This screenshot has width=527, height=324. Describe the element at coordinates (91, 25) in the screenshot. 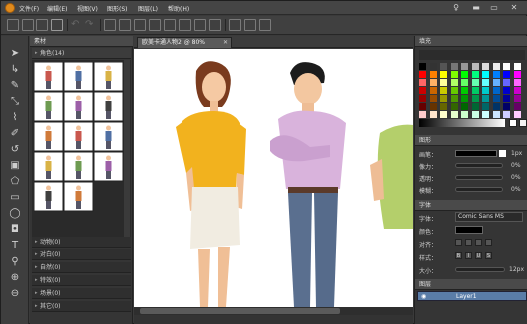

I see `redo-icon: ↷` at that location.